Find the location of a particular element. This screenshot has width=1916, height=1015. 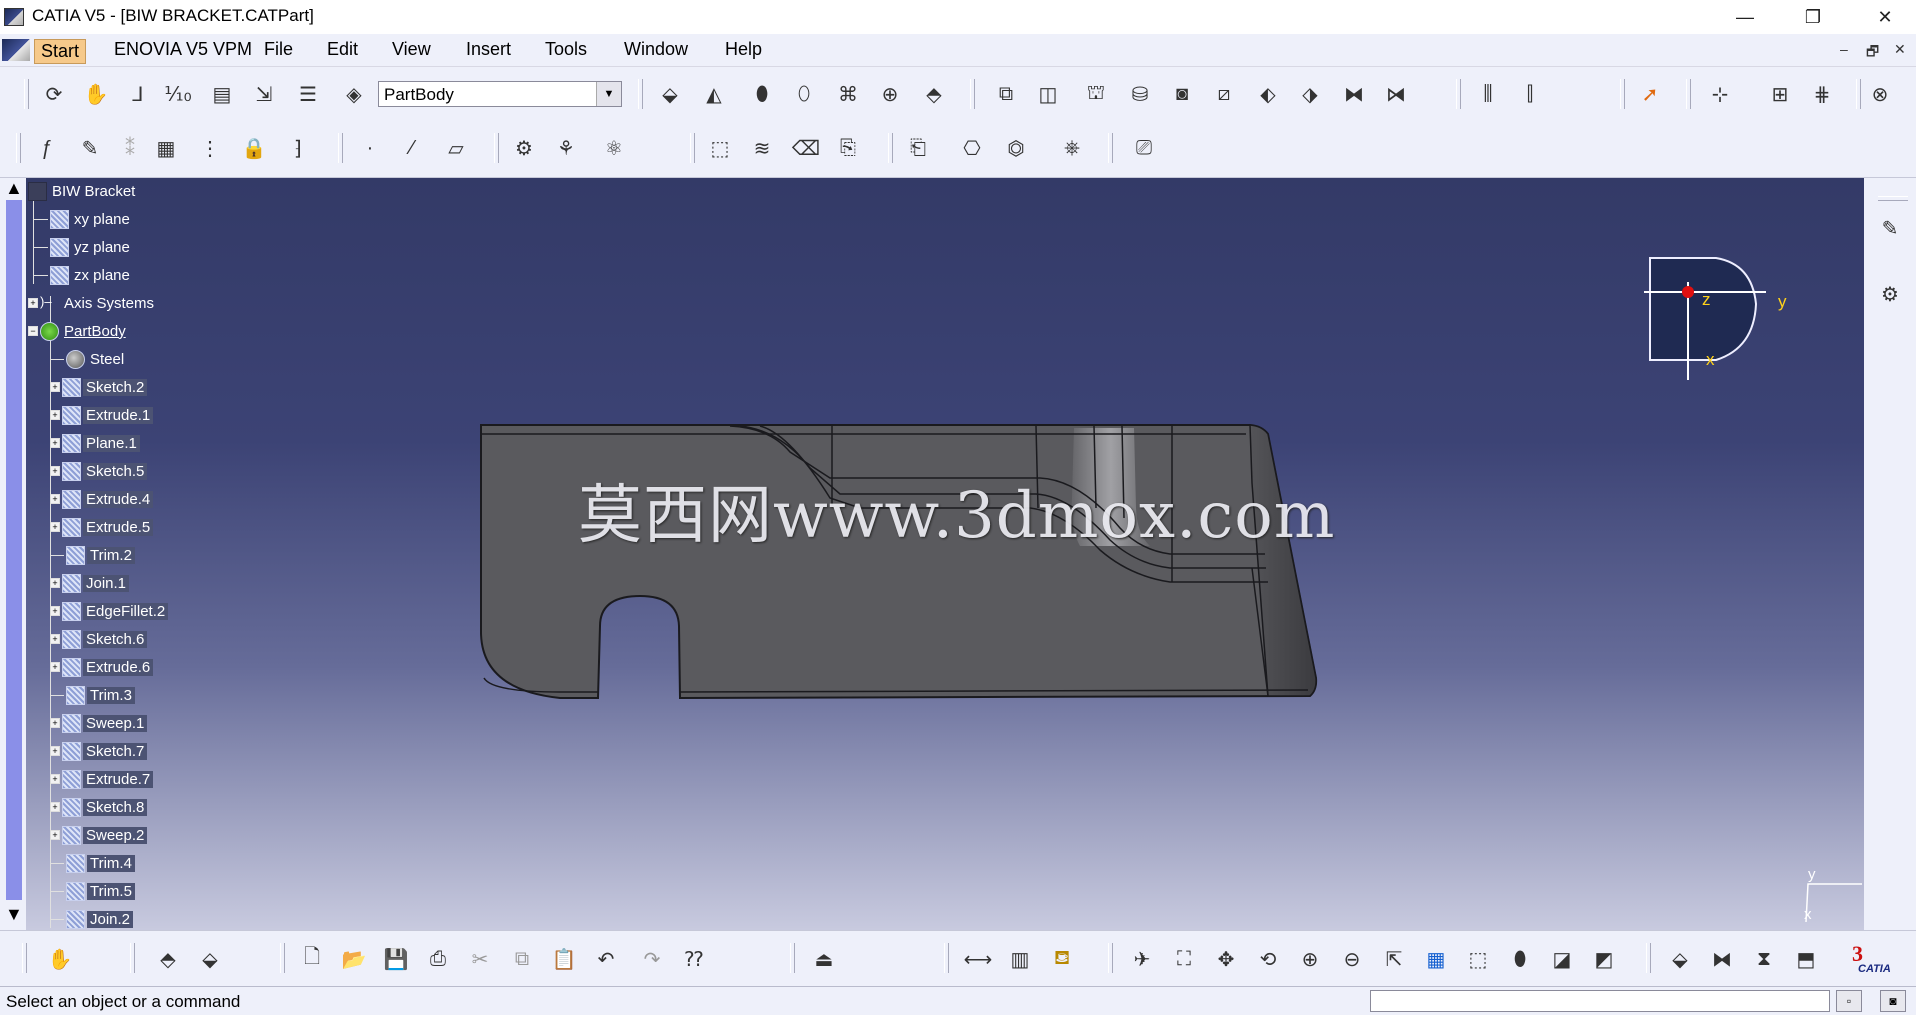

macro-icon: ⏏ is located at coordinates (824, 959).